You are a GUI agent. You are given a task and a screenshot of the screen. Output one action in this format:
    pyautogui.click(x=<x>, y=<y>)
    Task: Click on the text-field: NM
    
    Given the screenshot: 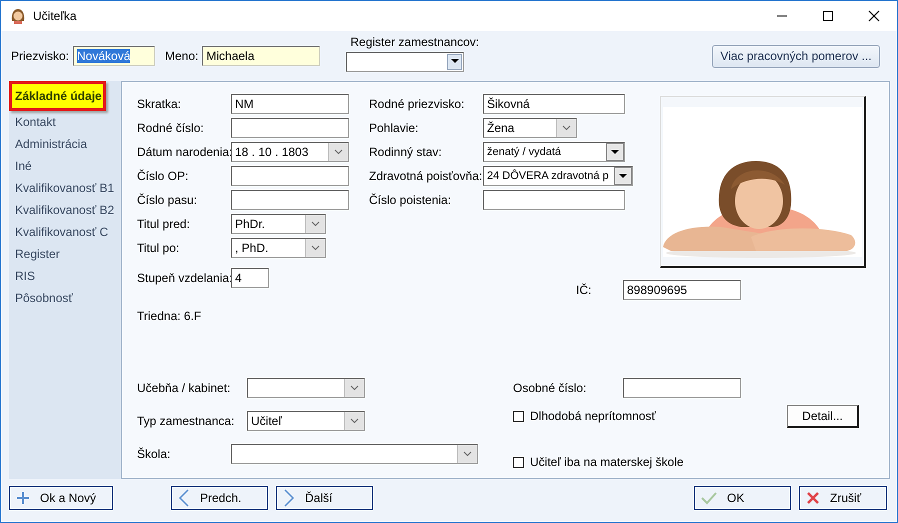 What is the action you would take?
    pyautogui.click(x=290, y=104)
    